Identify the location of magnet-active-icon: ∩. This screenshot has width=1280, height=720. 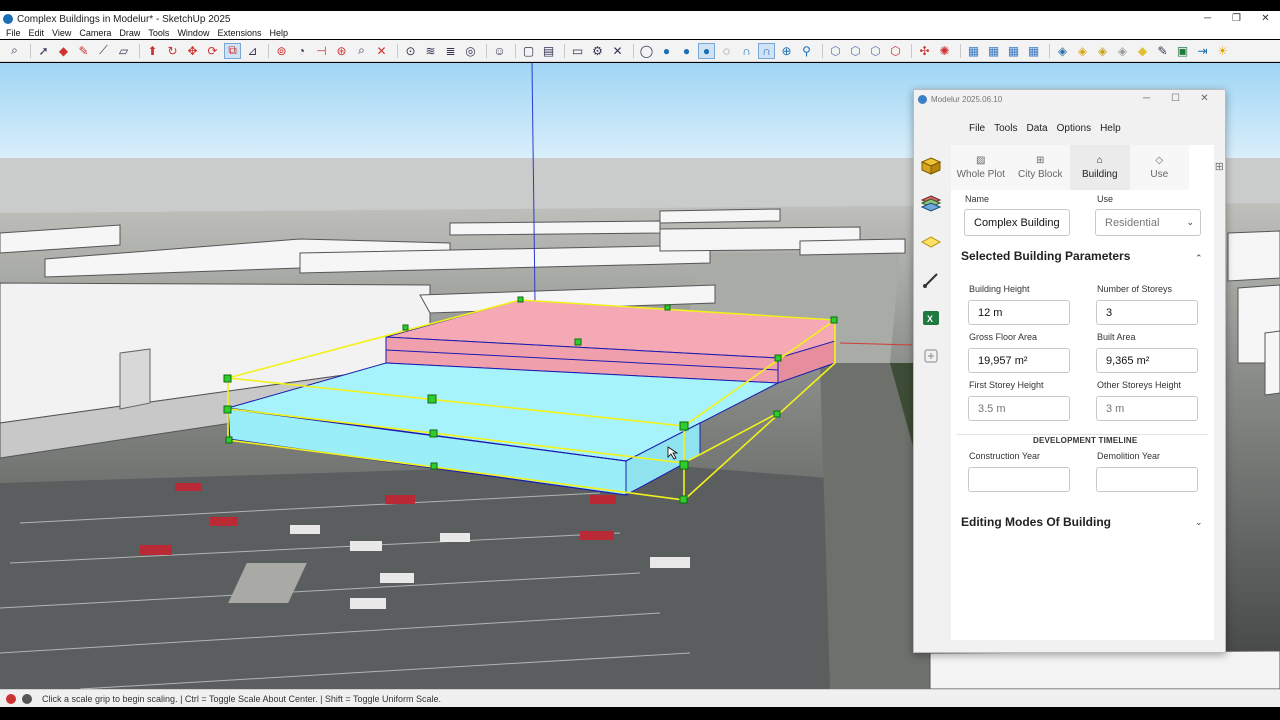
(766, 50).